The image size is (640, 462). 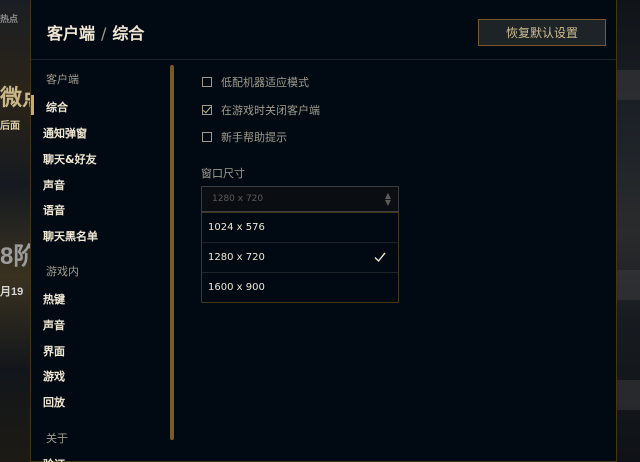 I want to click on sidebar-item-general: 综合, so click(x=57, y=107).